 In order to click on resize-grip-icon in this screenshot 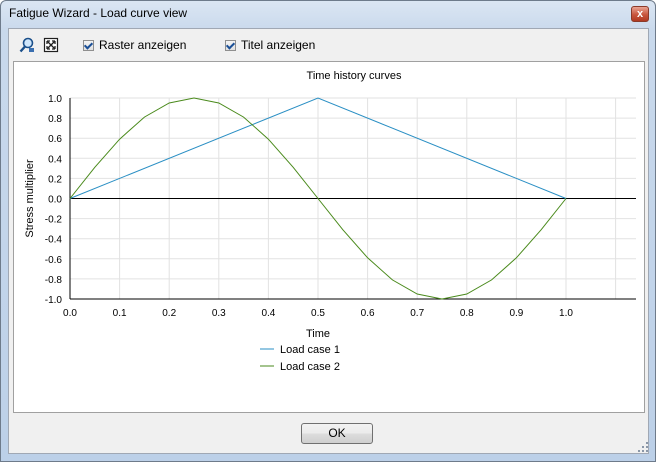, I will do `click(643, 447)`.